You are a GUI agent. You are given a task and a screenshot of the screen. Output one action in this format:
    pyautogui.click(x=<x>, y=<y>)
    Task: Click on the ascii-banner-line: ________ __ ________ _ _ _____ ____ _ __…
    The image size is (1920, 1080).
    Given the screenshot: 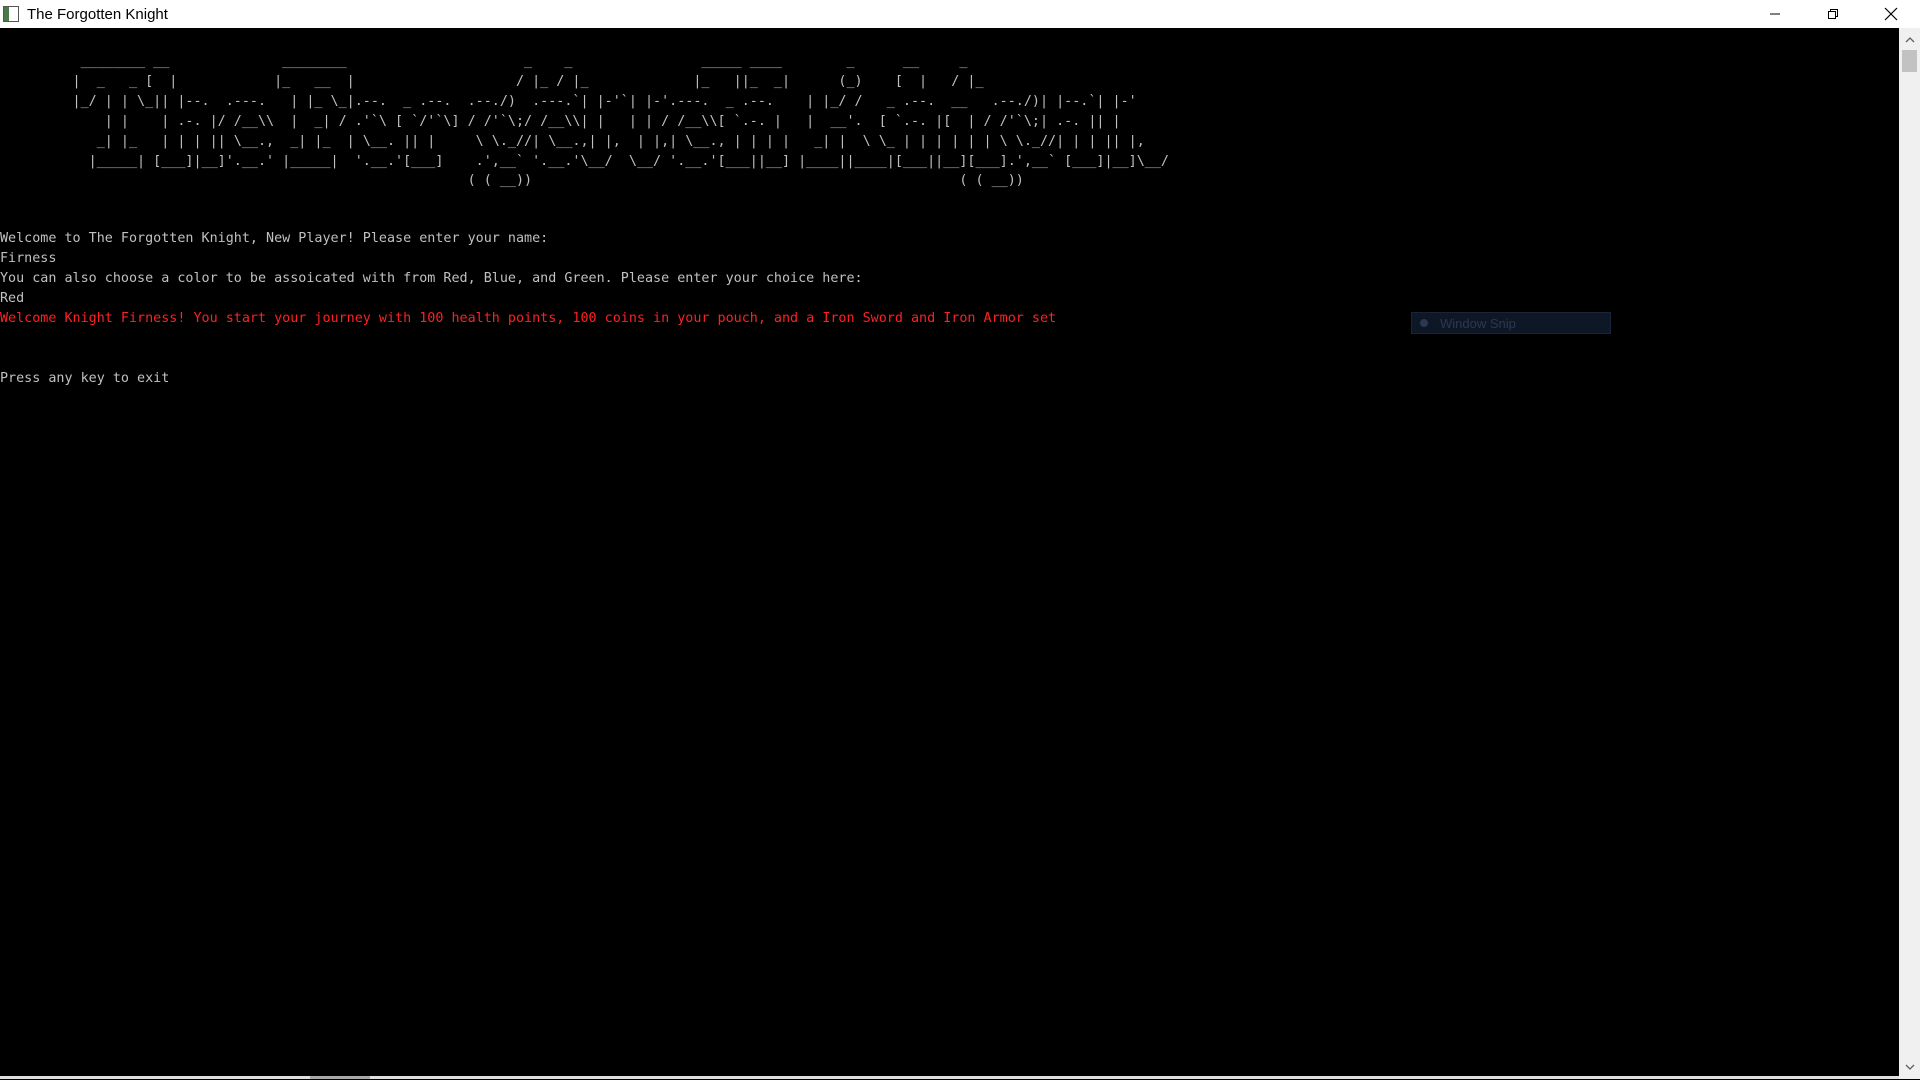 What is the action you would take?
    pyautogui.click(x=484, y=61)
    